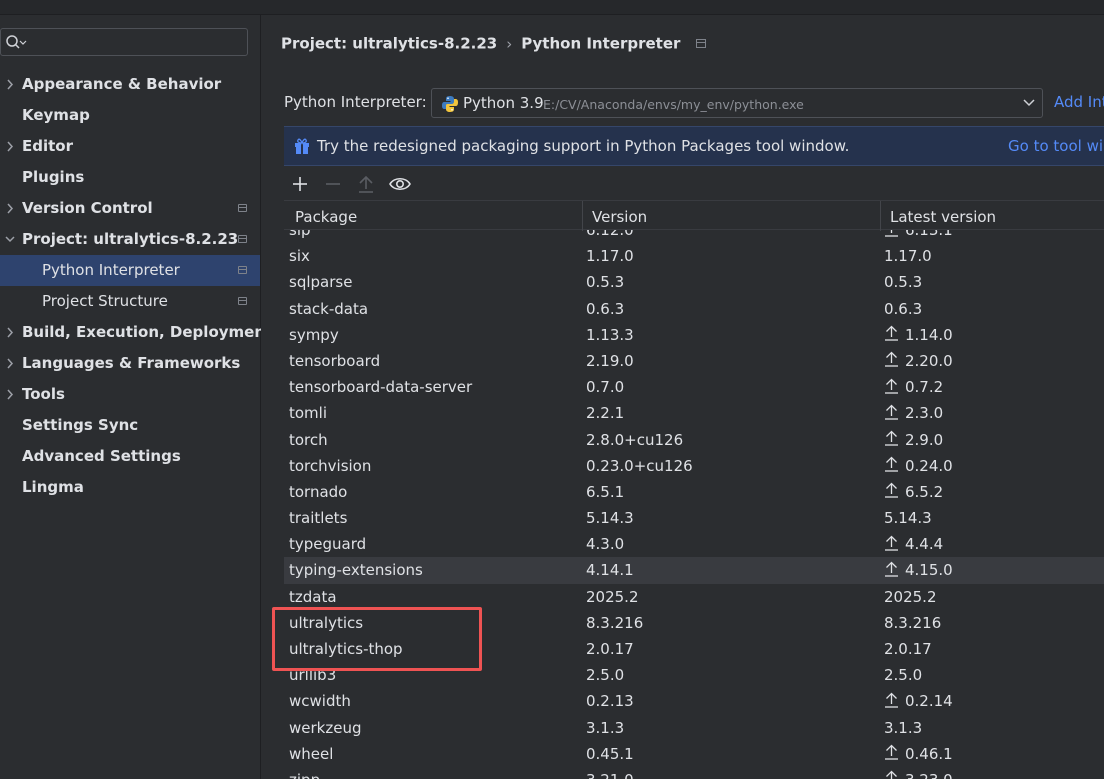 The height and width of the screenshot is (779, 1104). Describe the element at coordinates (111, 270) in the screenshot. I see `sidebar-item-label: Python Interpreter` at that location.